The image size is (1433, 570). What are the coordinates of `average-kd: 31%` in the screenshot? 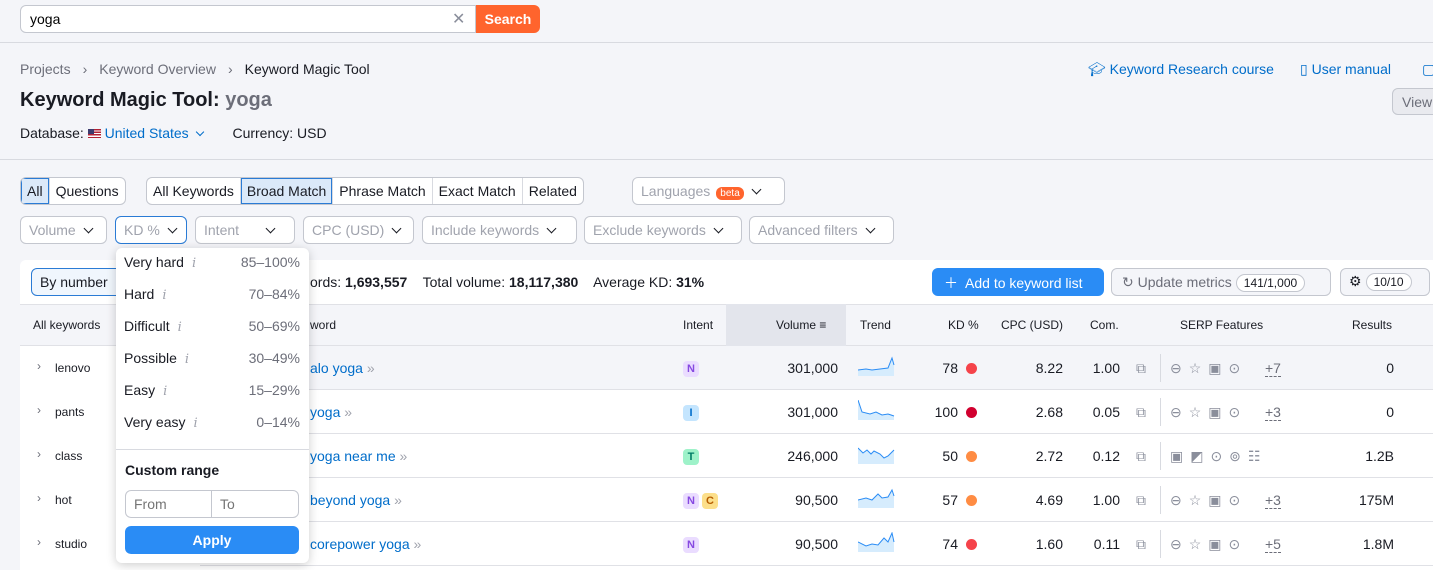 It's located at (690, 282).